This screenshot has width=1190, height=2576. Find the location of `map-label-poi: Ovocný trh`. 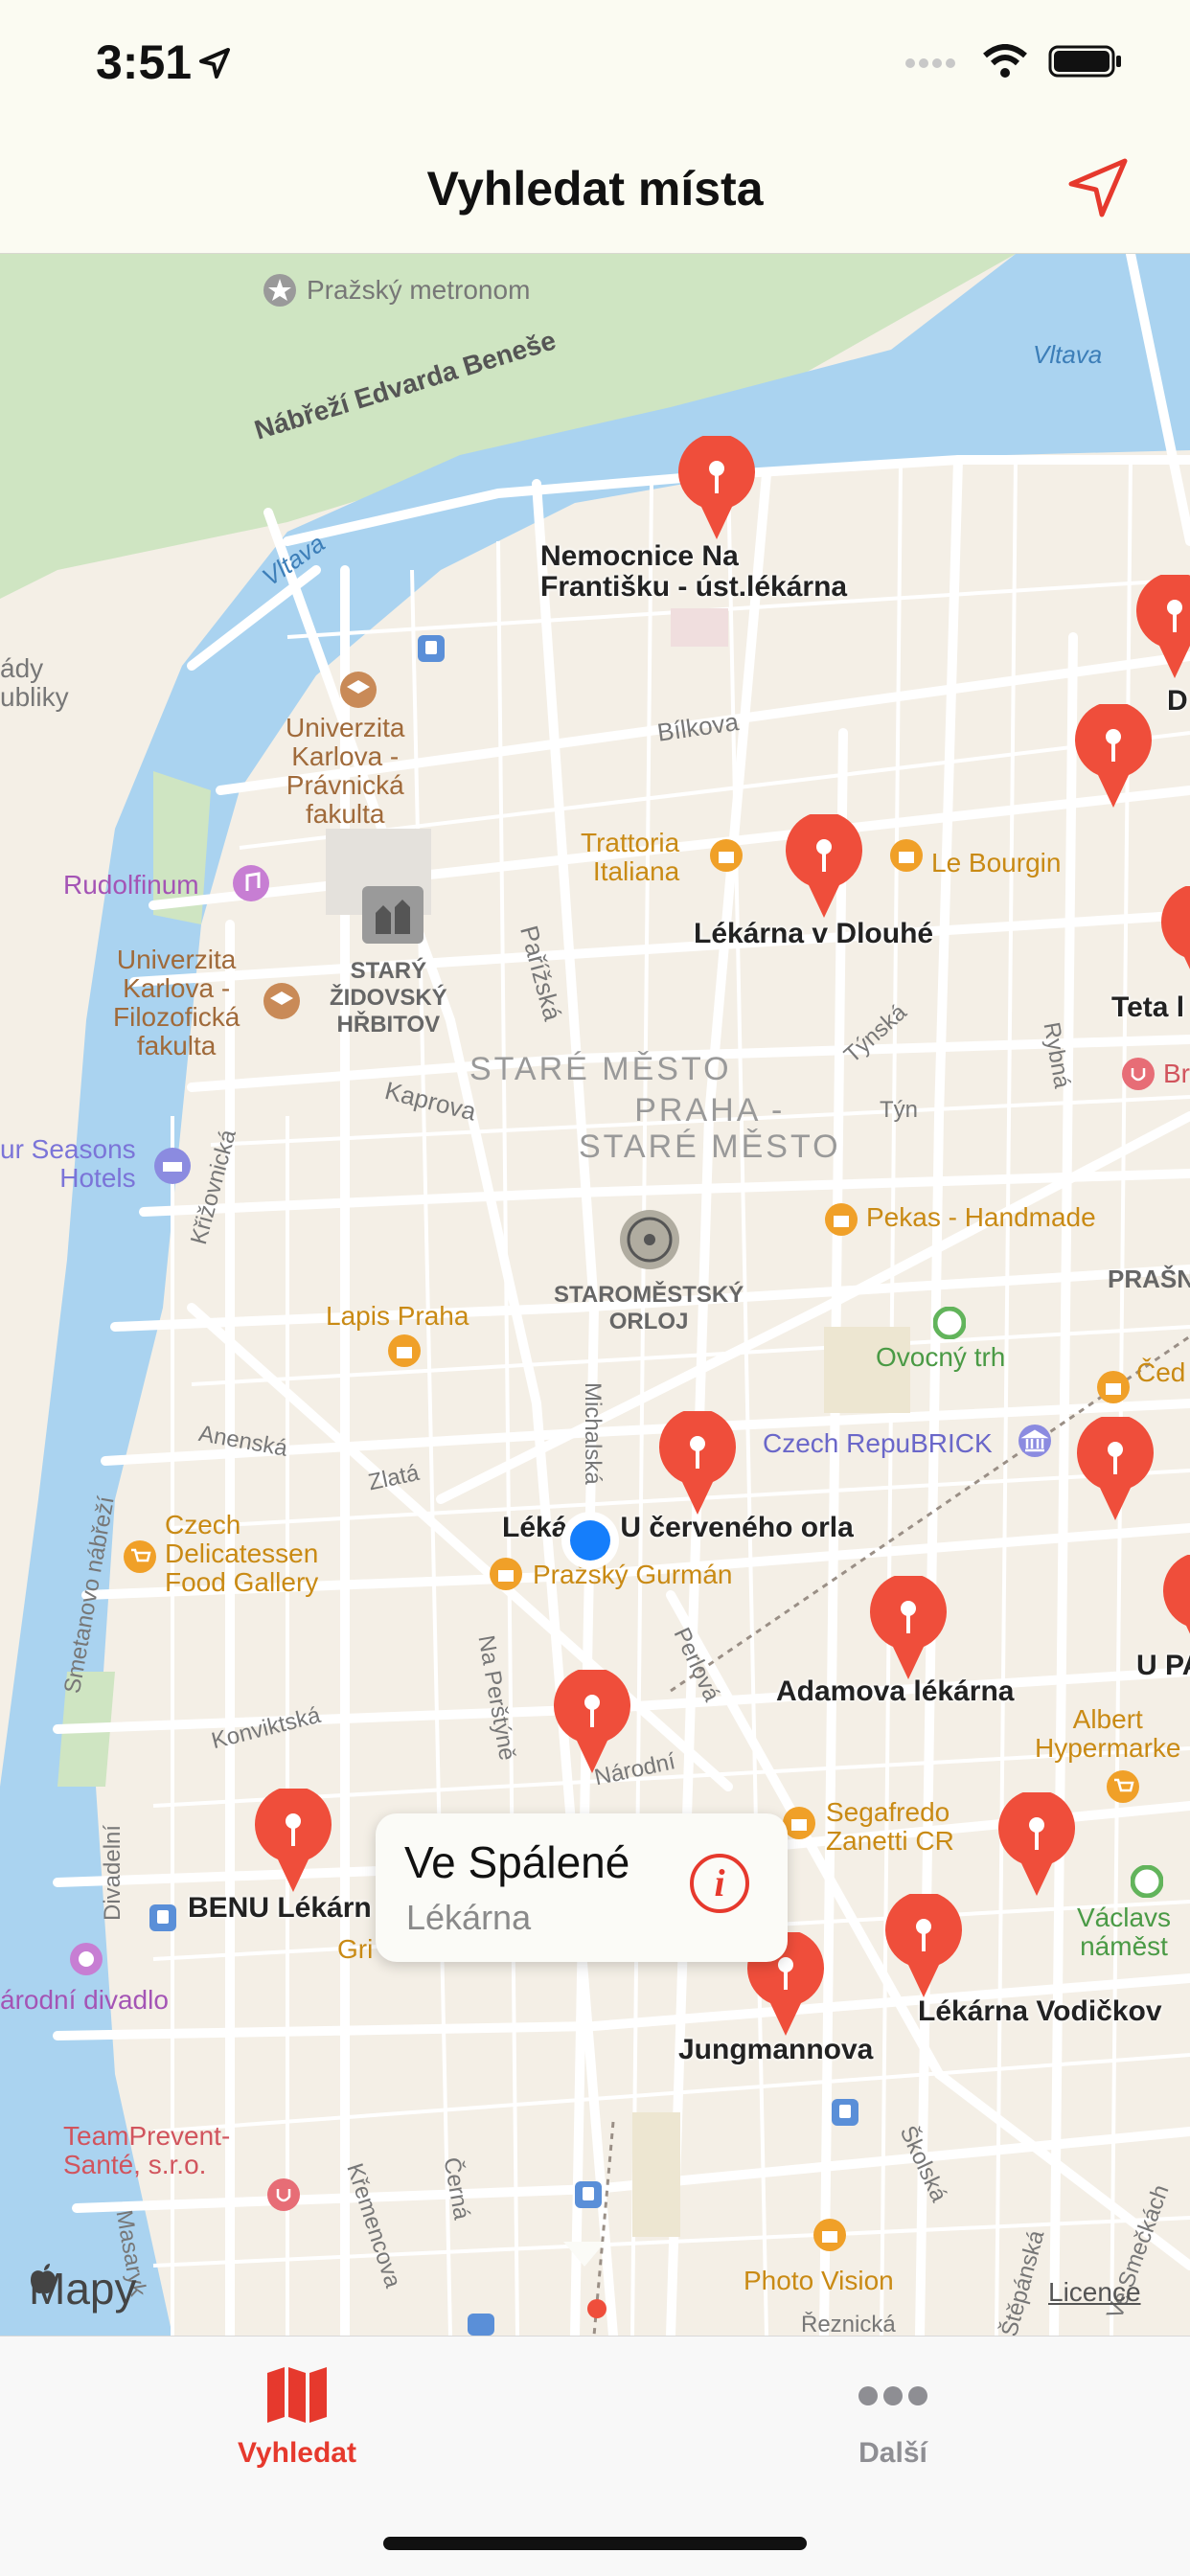

map-label-poi: Ovocný trh is located at coordinates (941, 1357).